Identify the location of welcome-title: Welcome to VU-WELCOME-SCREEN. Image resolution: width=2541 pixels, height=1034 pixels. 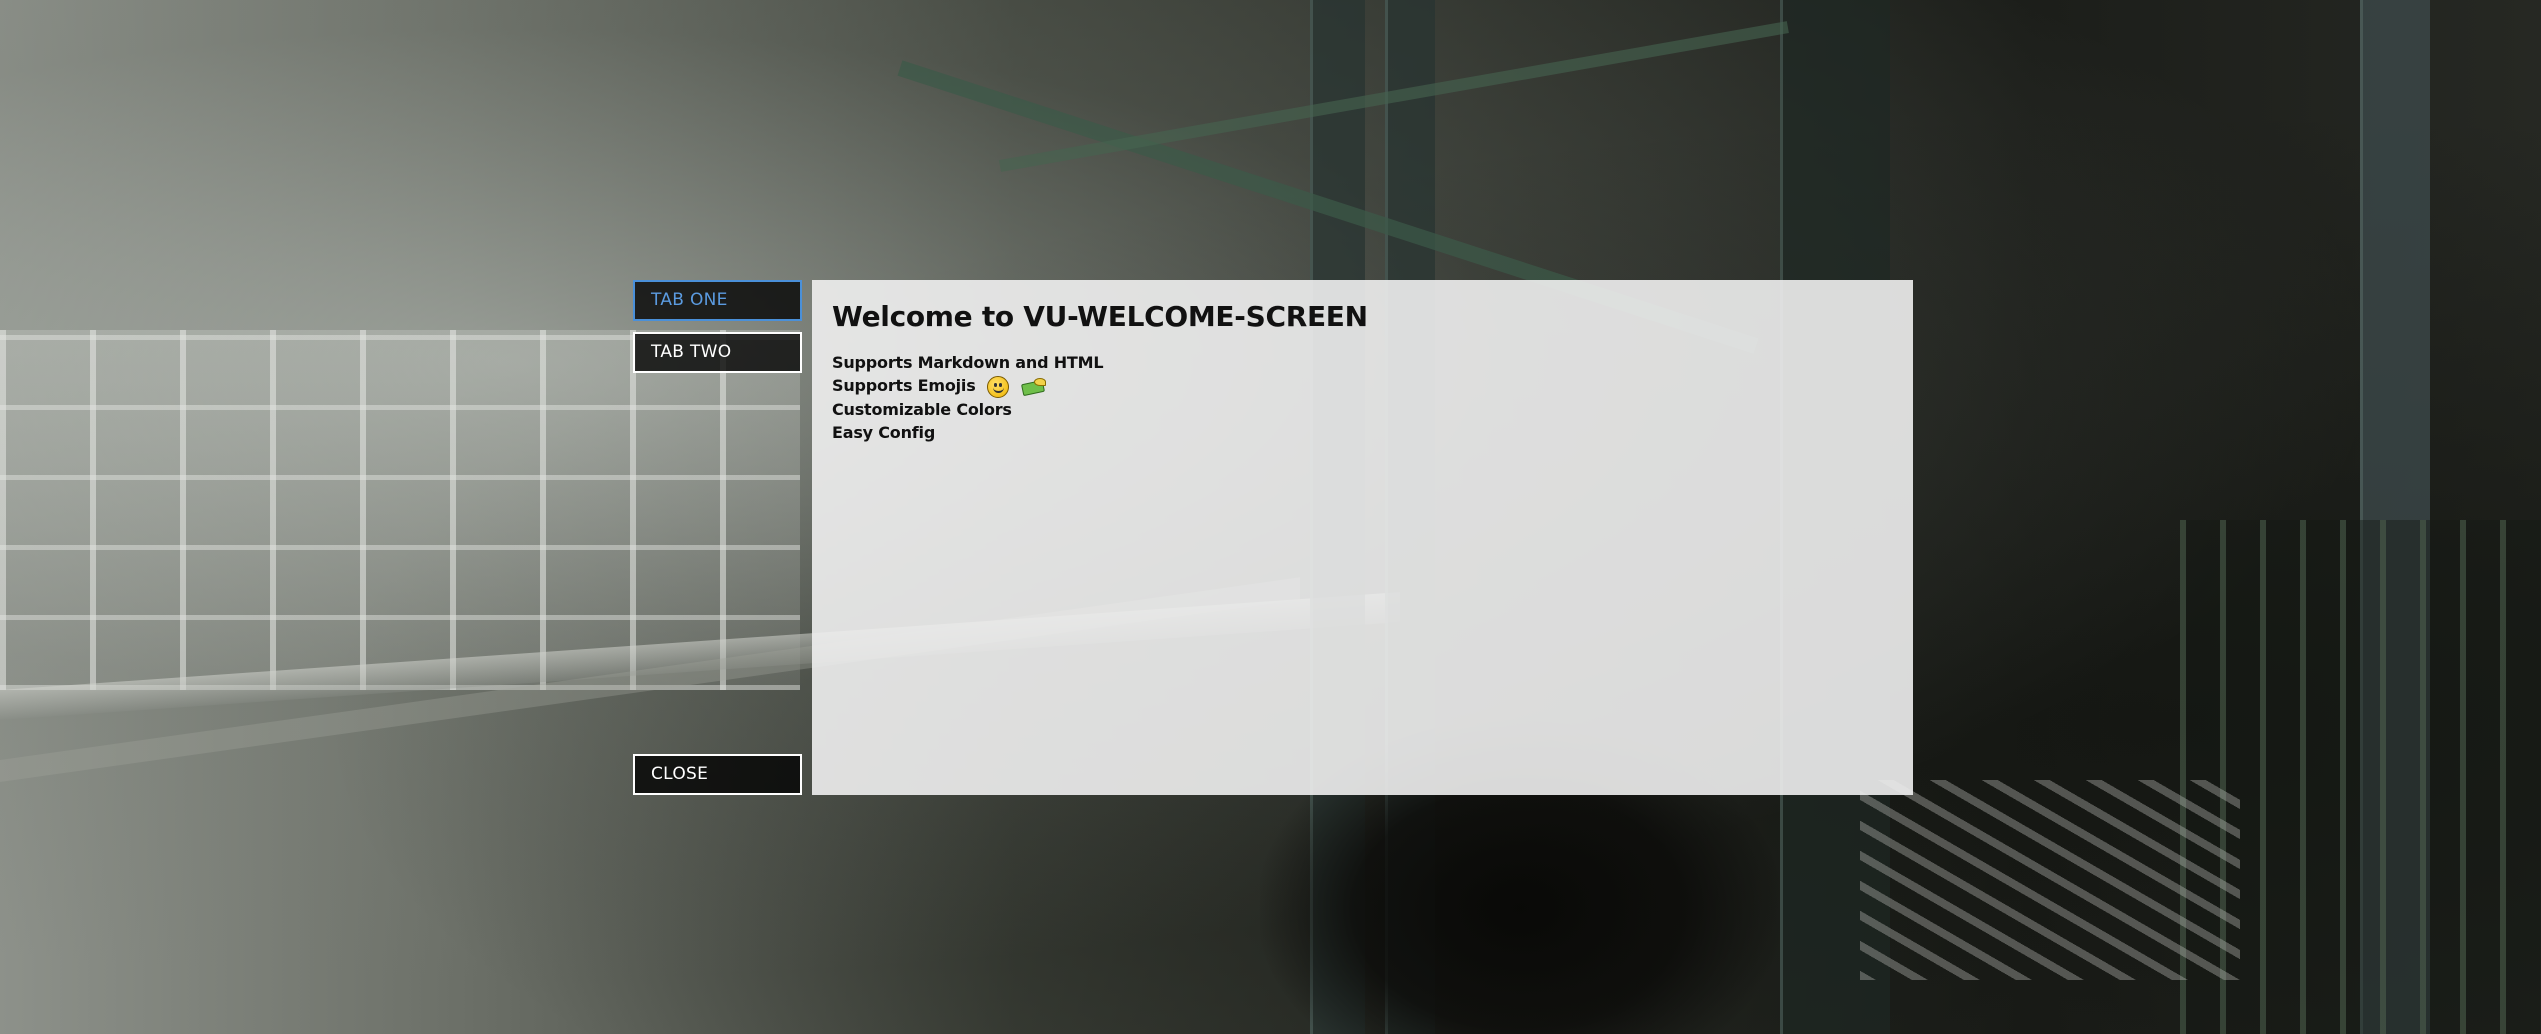
(1100, 316).